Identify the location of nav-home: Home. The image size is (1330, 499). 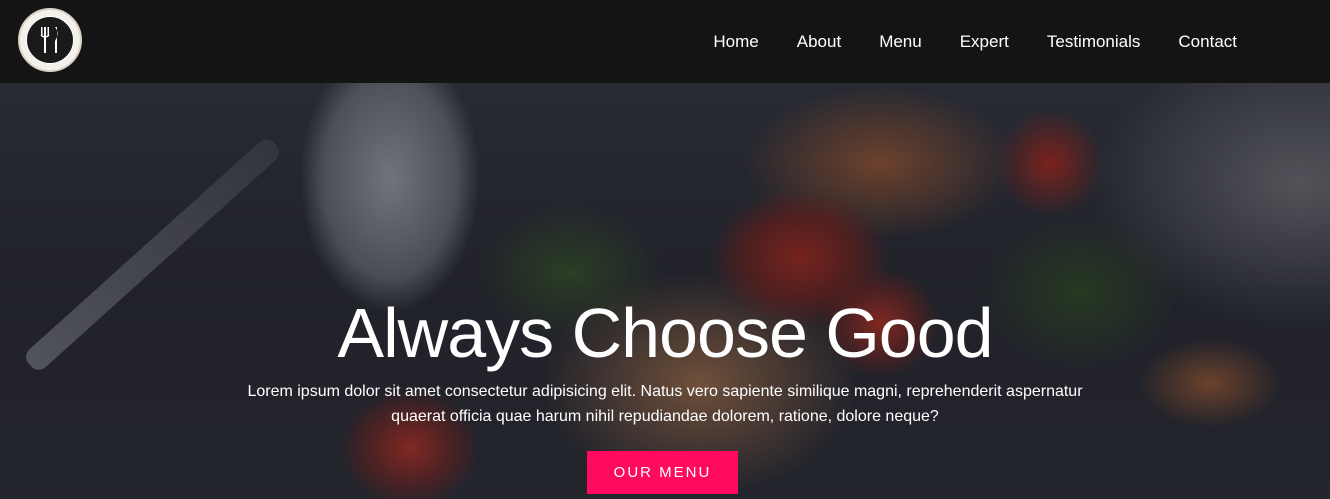
(735, 41).